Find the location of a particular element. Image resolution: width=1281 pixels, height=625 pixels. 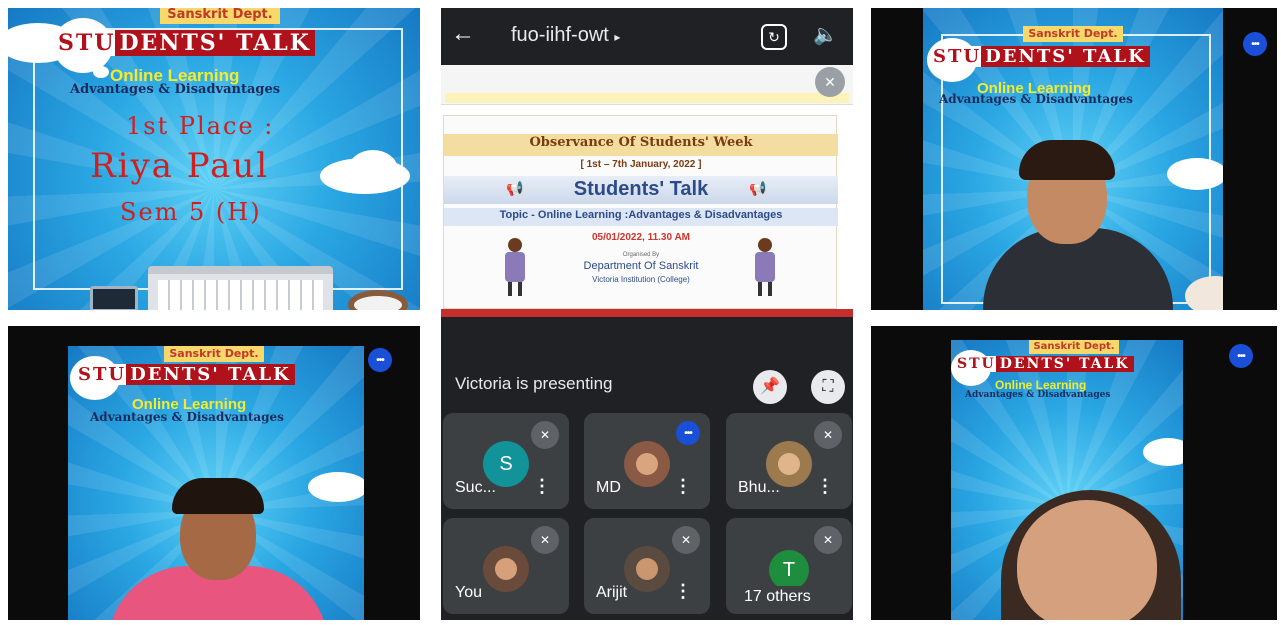

screen-bottom-bar is located at coordinates (647, 313).